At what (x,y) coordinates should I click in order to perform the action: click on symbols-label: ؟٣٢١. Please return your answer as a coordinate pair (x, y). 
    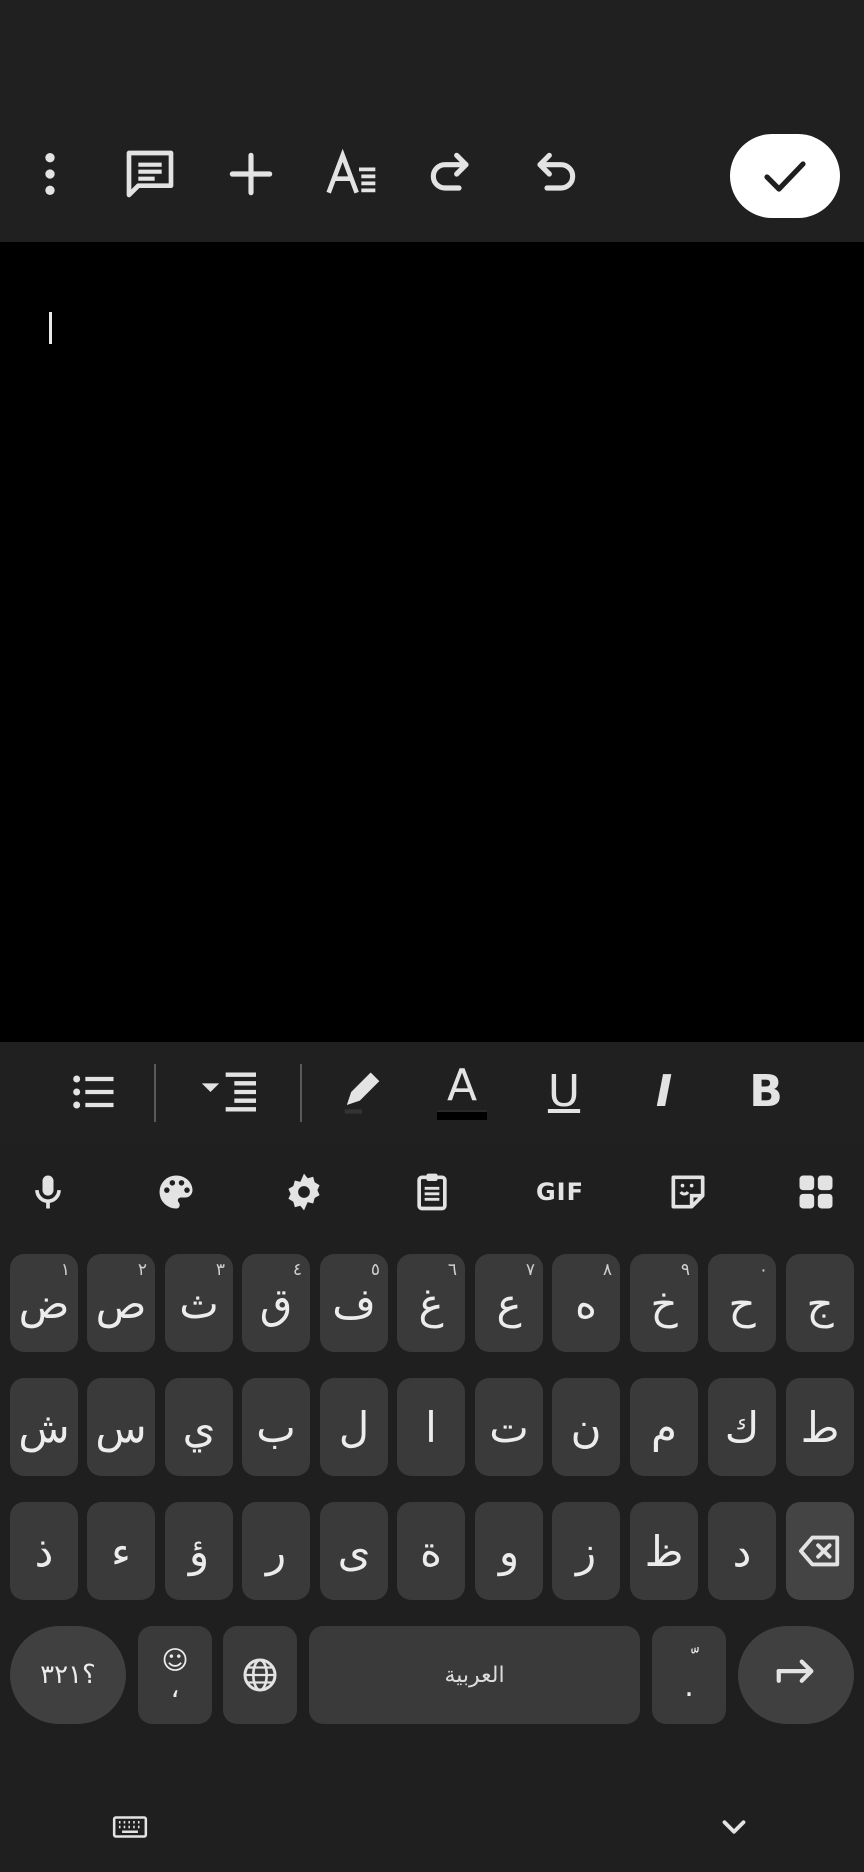
    Looking at the image, I should click on (68, 1675).